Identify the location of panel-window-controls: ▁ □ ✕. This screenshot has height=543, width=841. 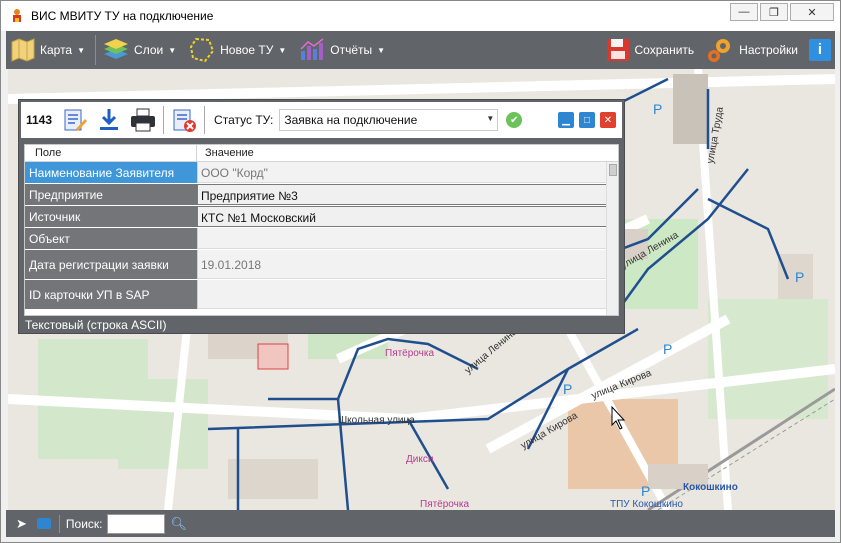
(587, 120).